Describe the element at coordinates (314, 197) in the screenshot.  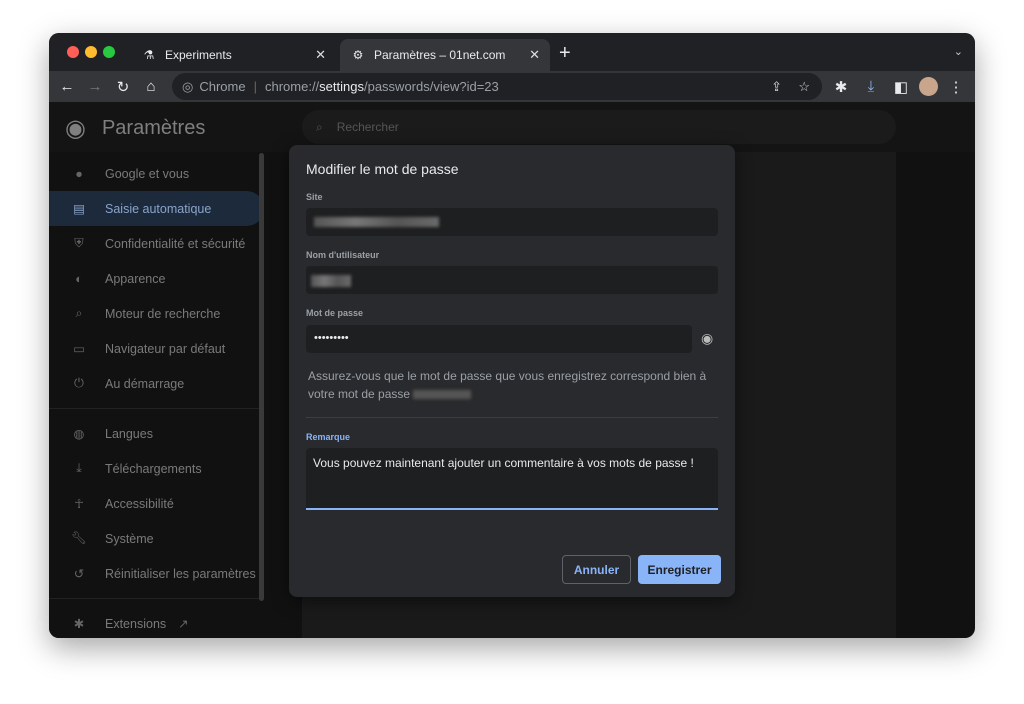
I see `site-label: Site` at that location.